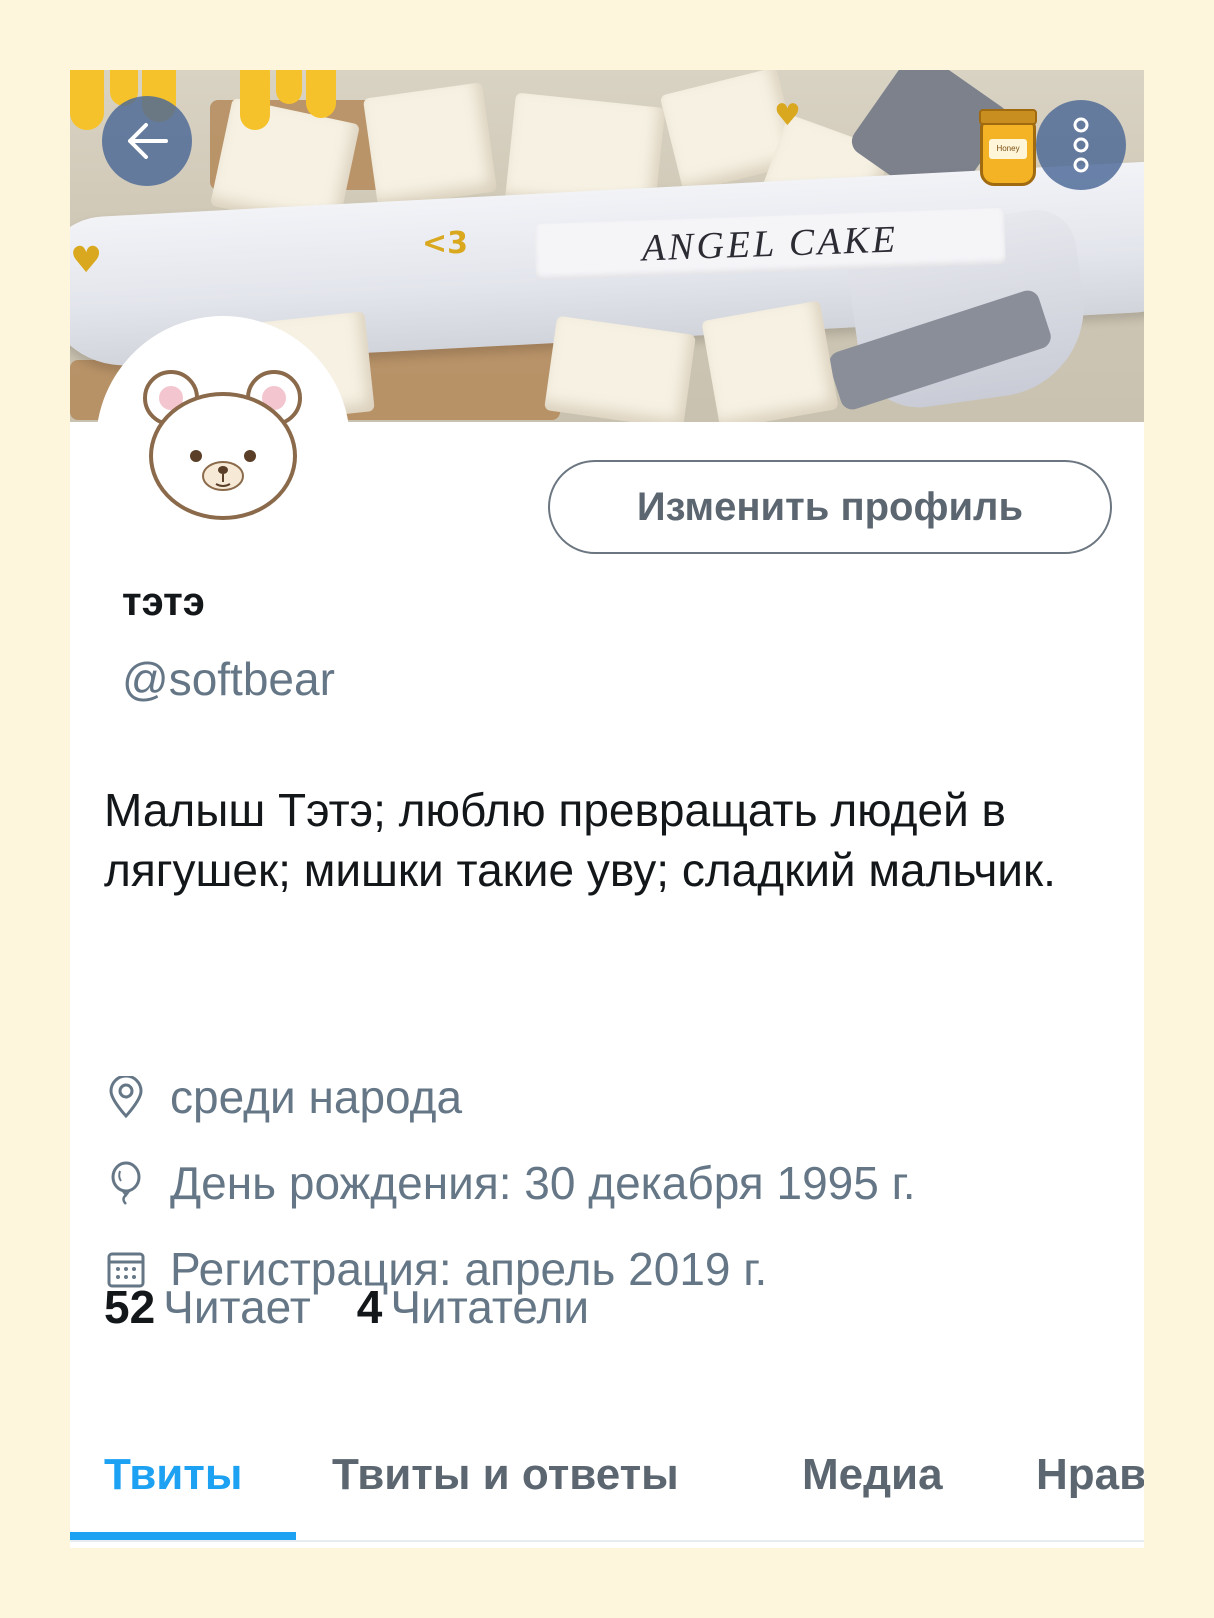  What do you see at coordinates (173, 1475) in the screenshot?
I see `tab-tweets: Твиты` at bounding box center [173, 1475].